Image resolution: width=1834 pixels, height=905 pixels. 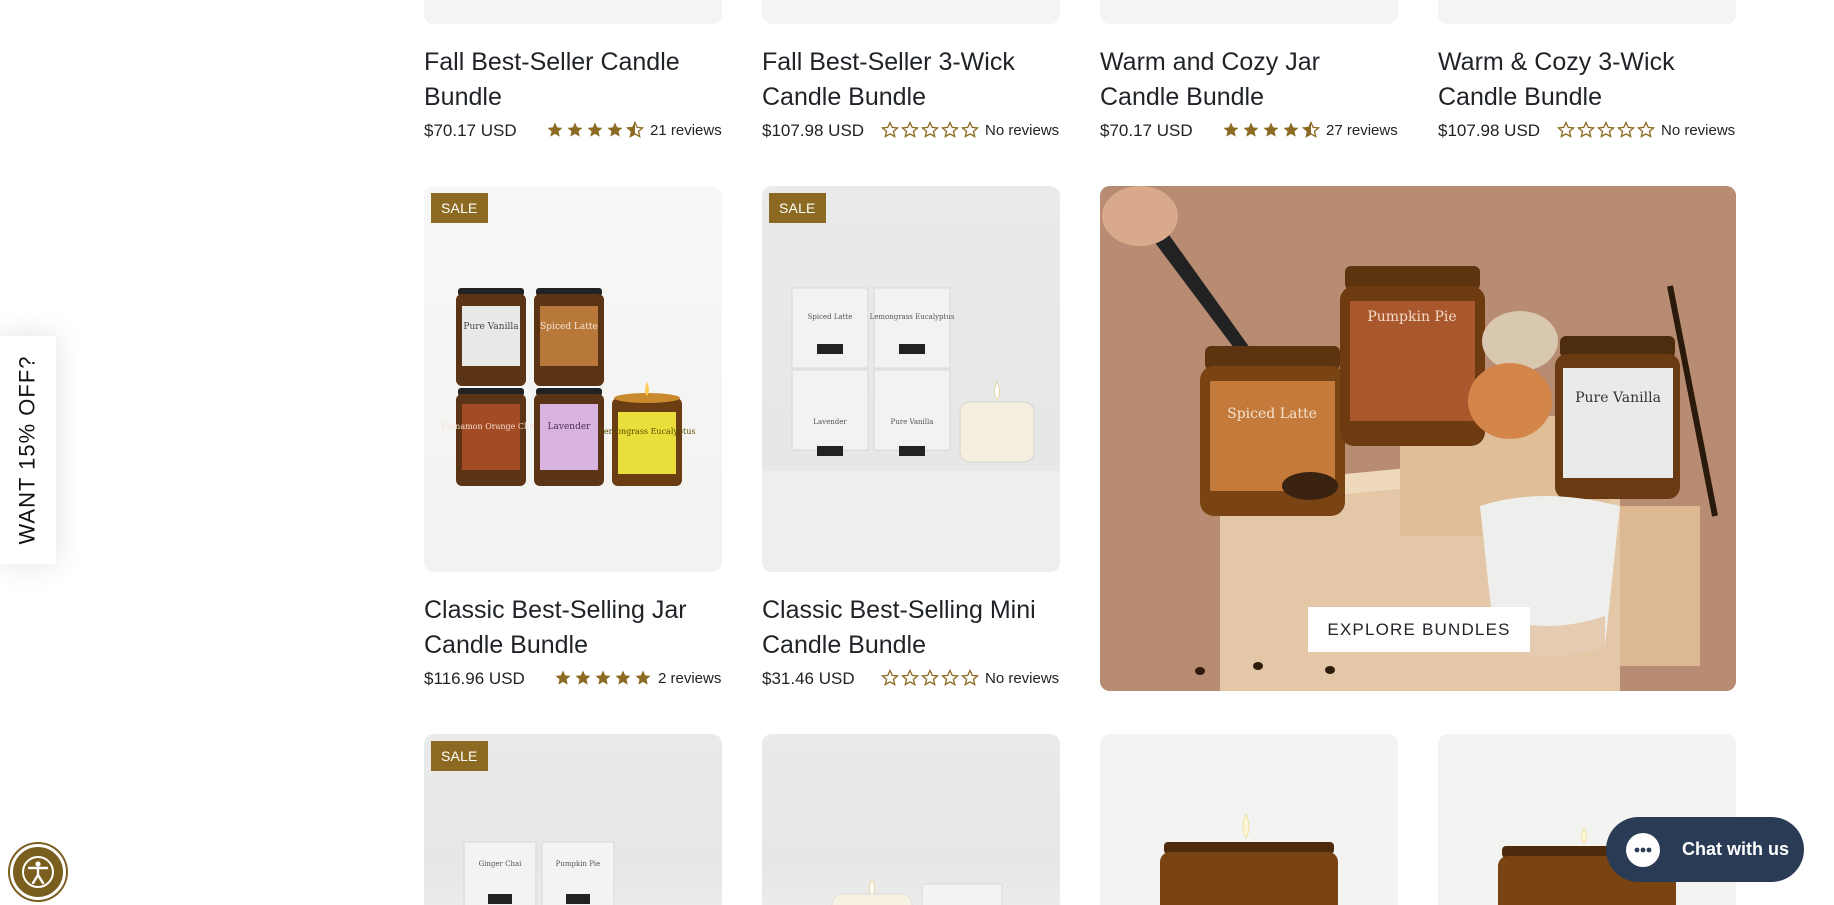 I want to click on product-price: $107.98 USD, so click(x=1489, y=130).